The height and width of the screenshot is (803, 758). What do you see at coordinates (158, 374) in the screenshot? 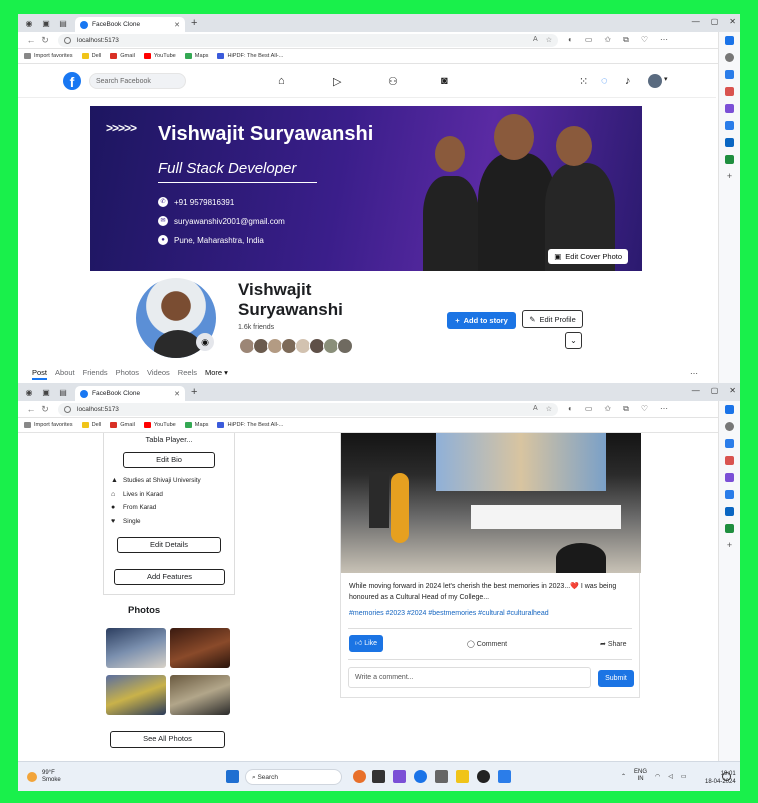
I see `tab-videos: Videos` at bounding box center [158, 374].